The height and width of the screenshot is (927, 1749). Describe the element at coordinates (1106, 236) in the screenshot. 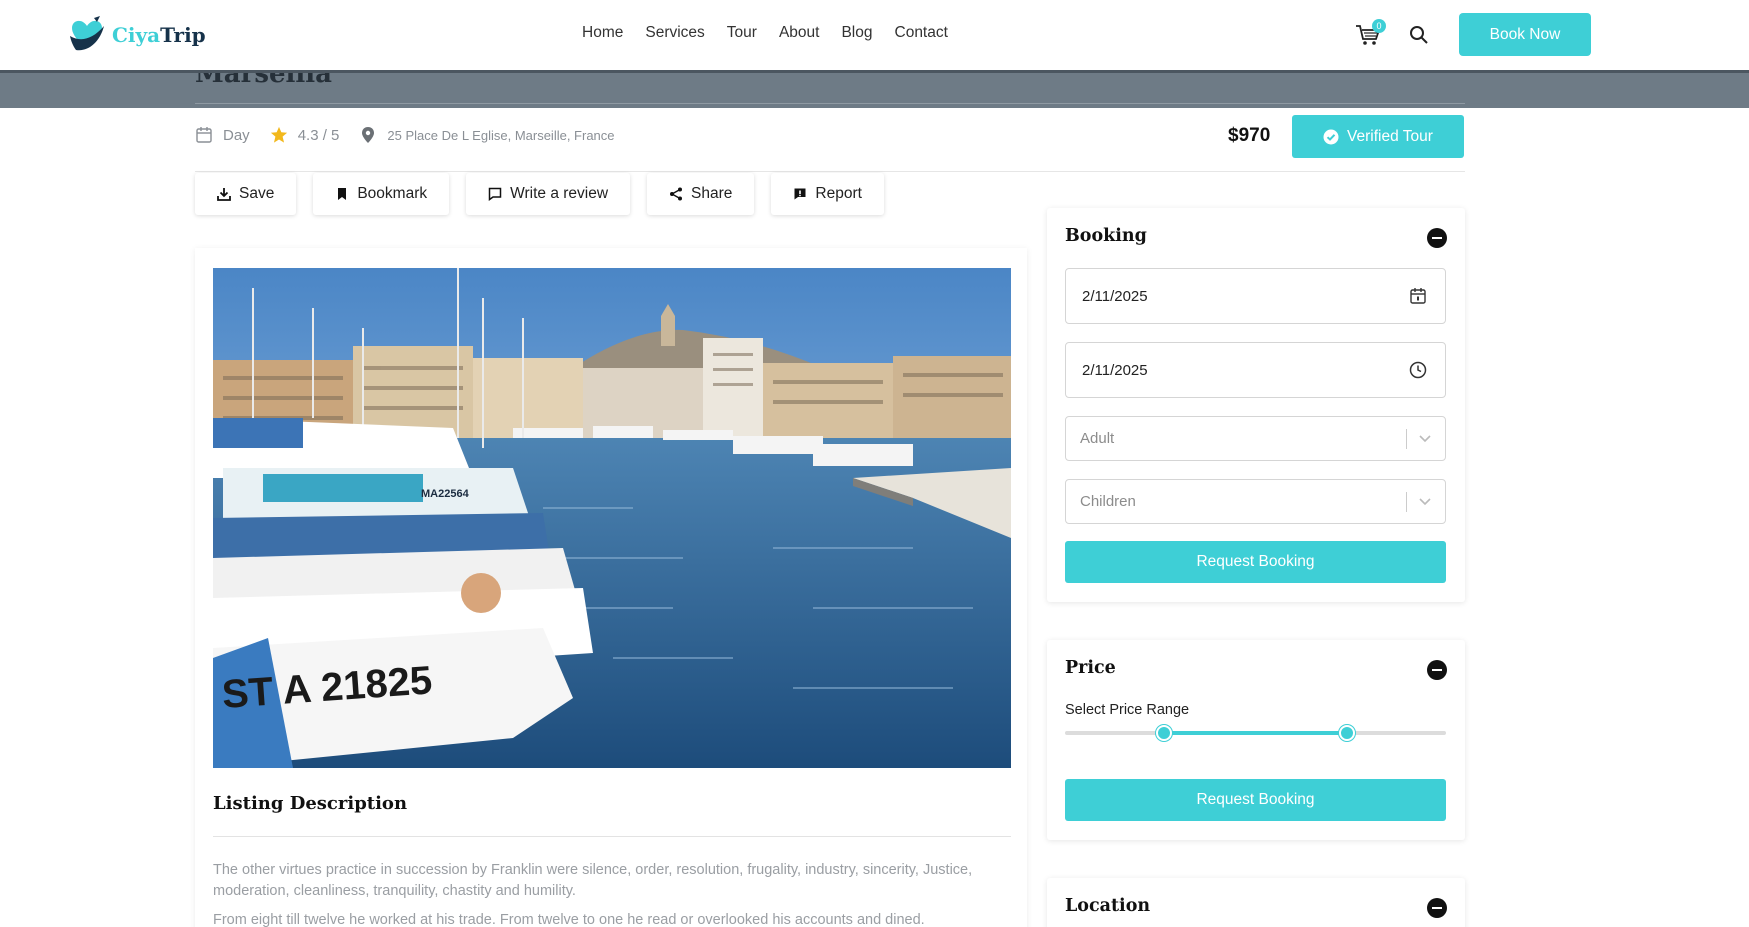

I see `booking-title: Booking` at that location.